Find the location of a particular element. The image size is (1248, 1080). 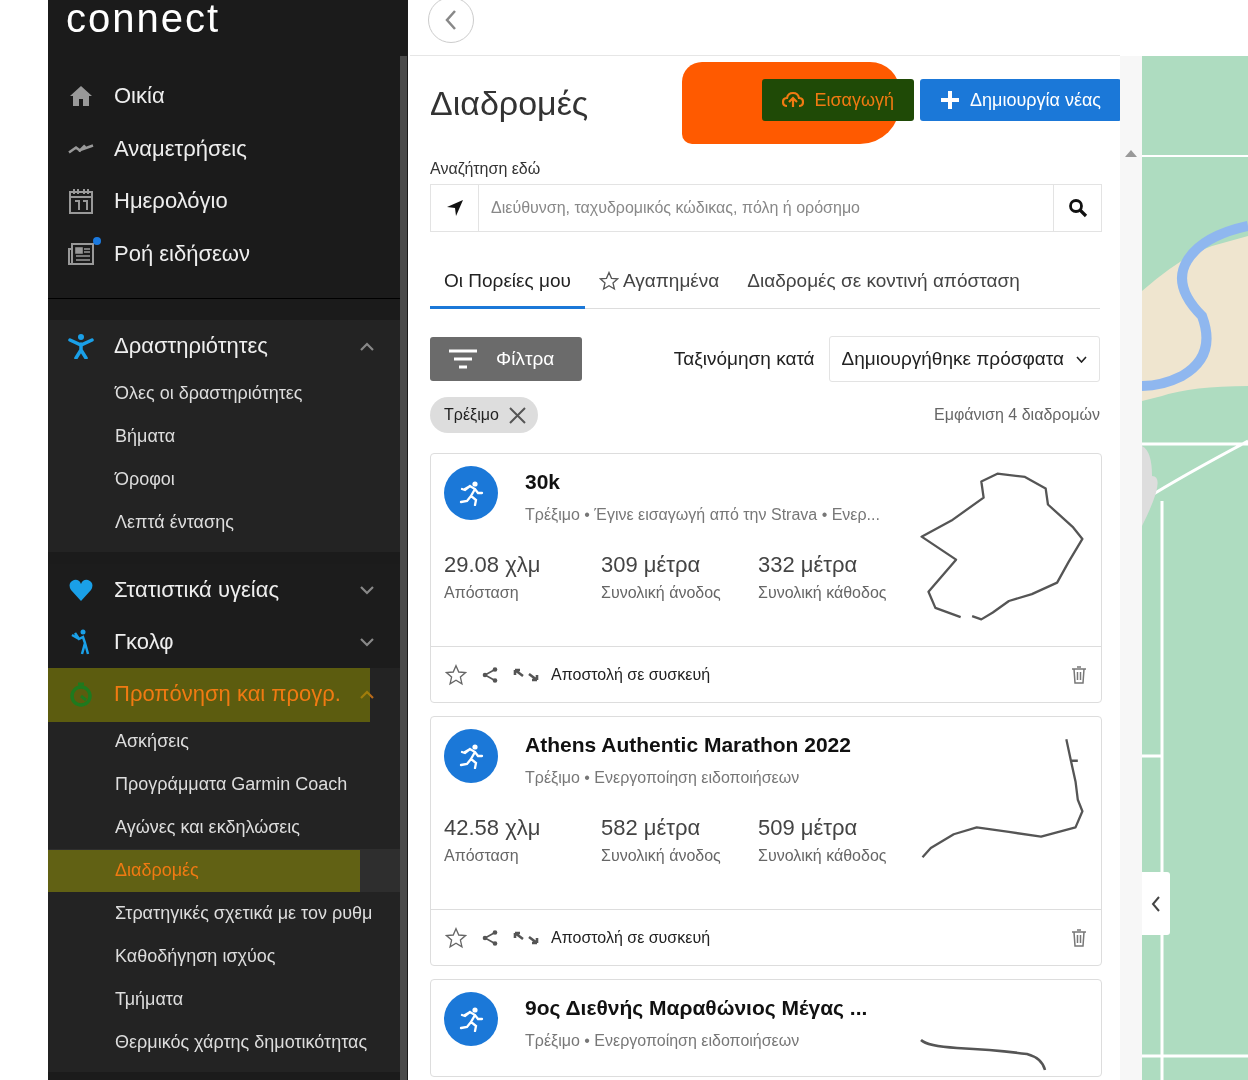

scroll-up-icon is located at coordinates (1131, 153).